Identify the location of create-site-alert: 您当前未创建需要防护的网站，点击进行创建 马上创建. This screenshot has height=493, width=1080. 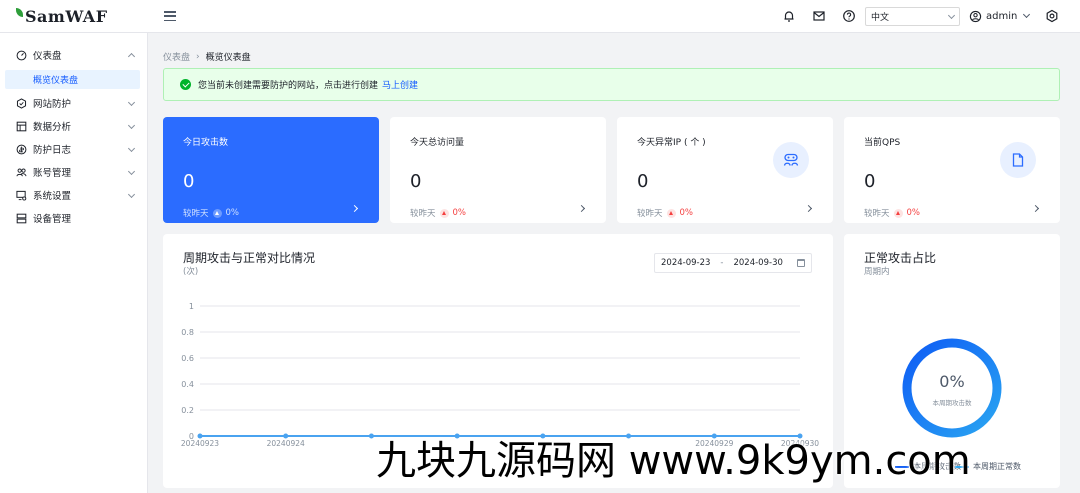
(611, 84).